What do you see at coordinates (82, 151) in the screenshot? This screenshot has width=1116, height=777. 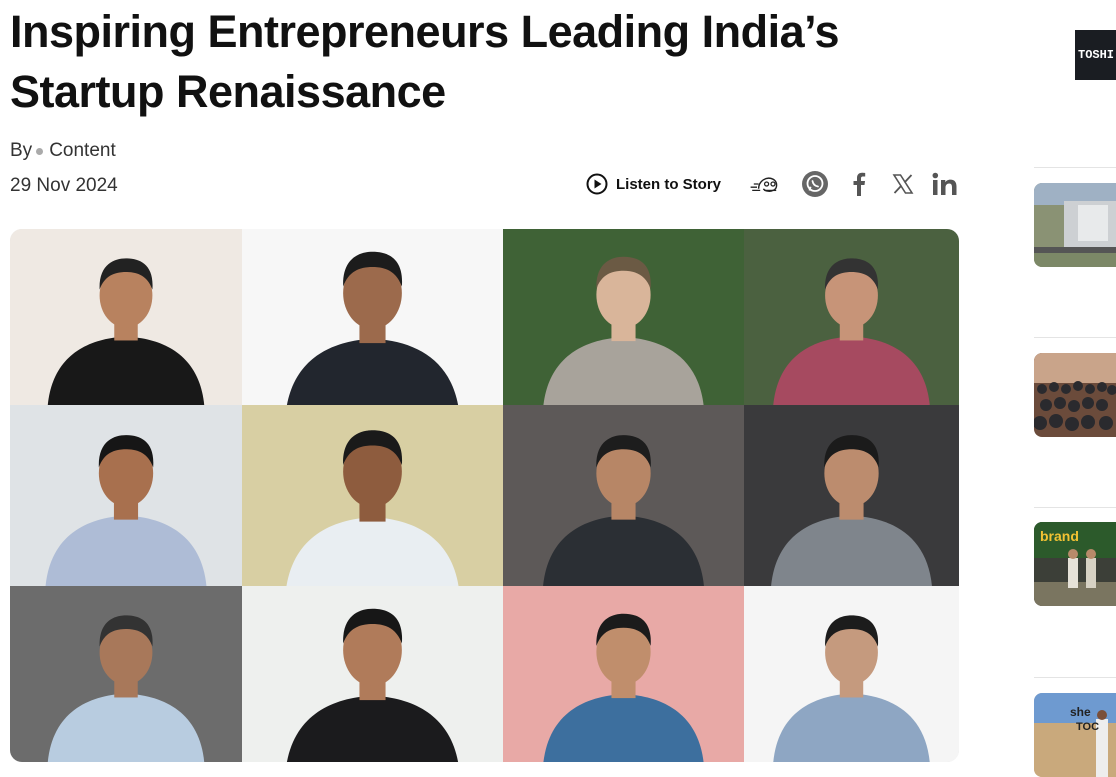 I see `author-link: Content` at bounding box center [82, 151].